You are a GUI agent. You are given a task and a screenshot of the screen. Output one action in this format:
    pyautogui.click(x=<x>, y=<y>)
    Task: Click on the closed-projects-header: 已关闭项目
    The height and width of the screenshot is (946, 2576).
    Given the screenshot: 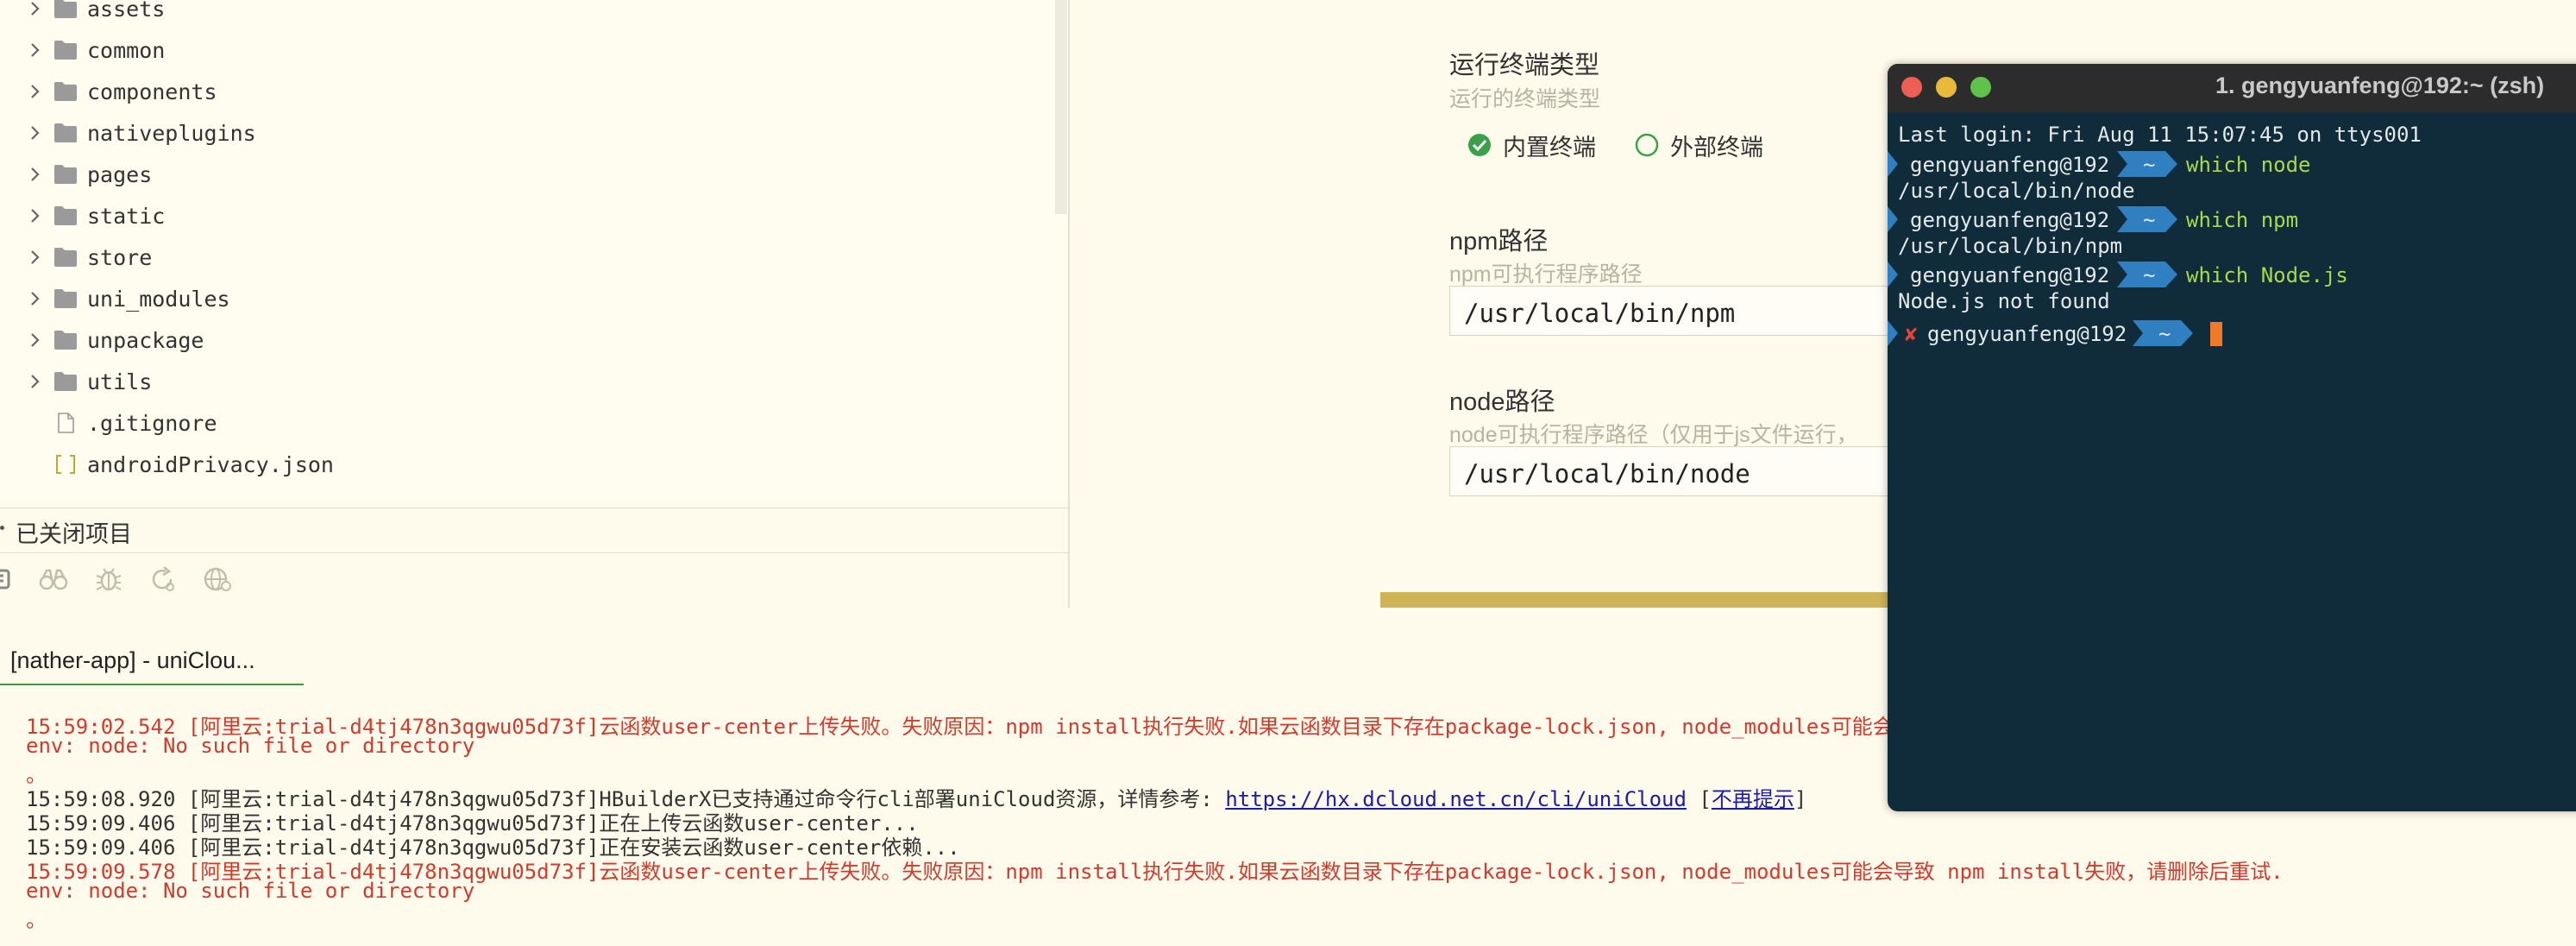 What is the action you would take?
    pyautogui.click(x=534, y=530)
    